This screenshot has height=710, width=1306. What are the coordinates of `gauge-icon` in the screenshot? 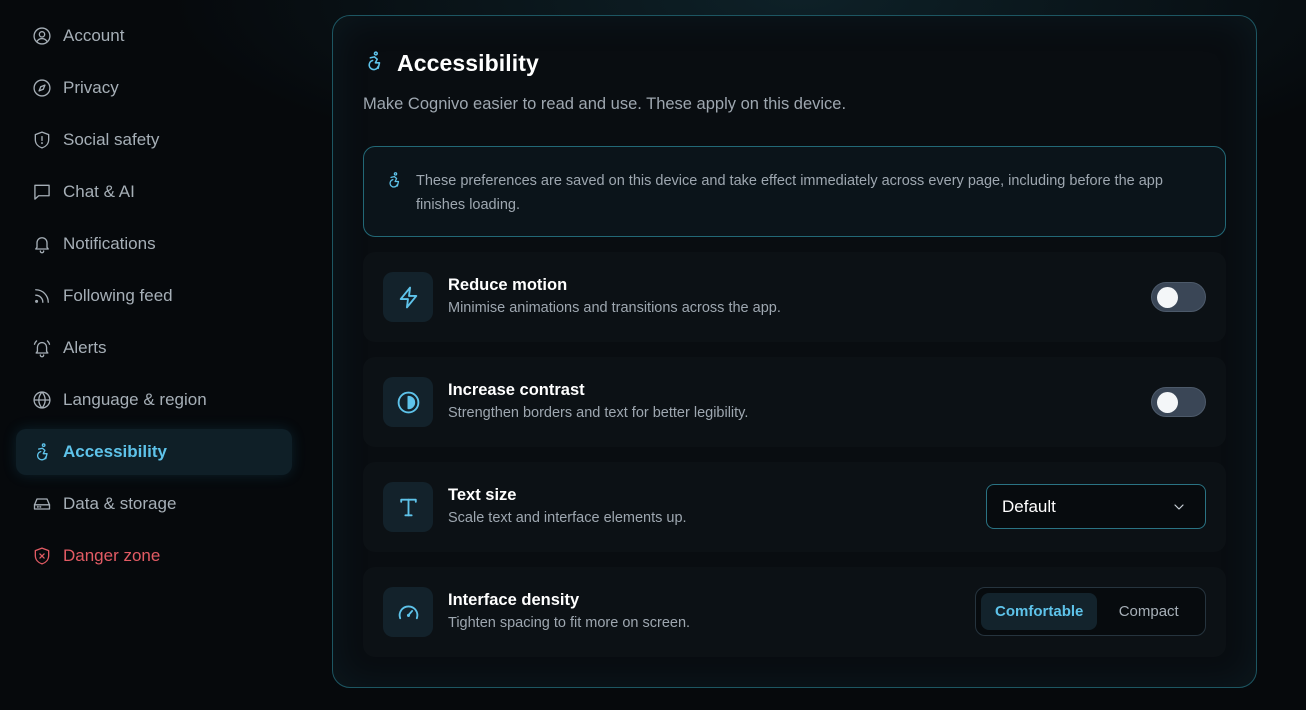 It's located at (408, 612).